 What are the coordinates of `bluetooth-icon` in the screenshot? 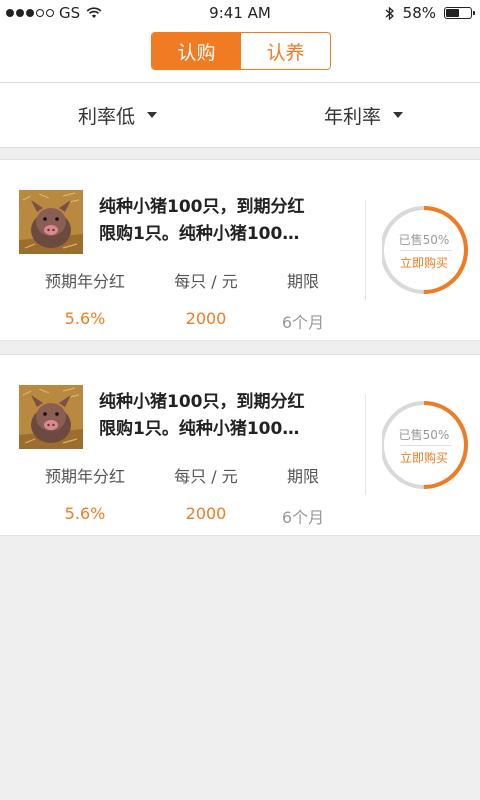 It's located at (389, 13).